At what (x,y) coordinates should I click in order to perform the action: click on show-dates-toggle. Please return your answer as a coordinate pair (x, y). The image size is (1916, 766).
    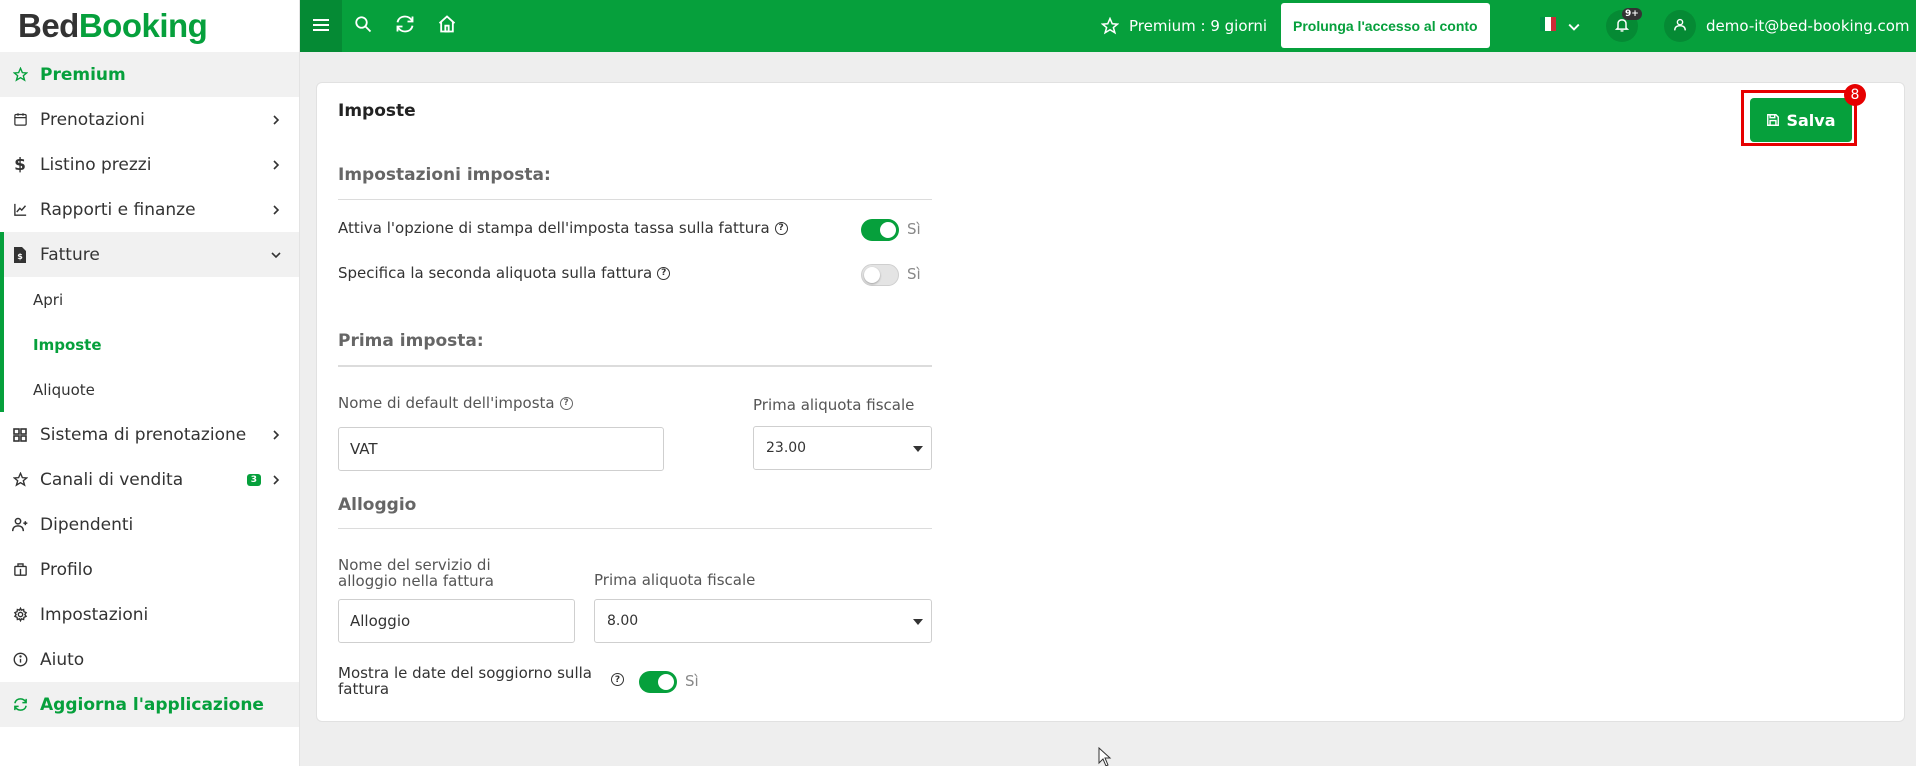
    Looking at the image, I should click on (658, 682).